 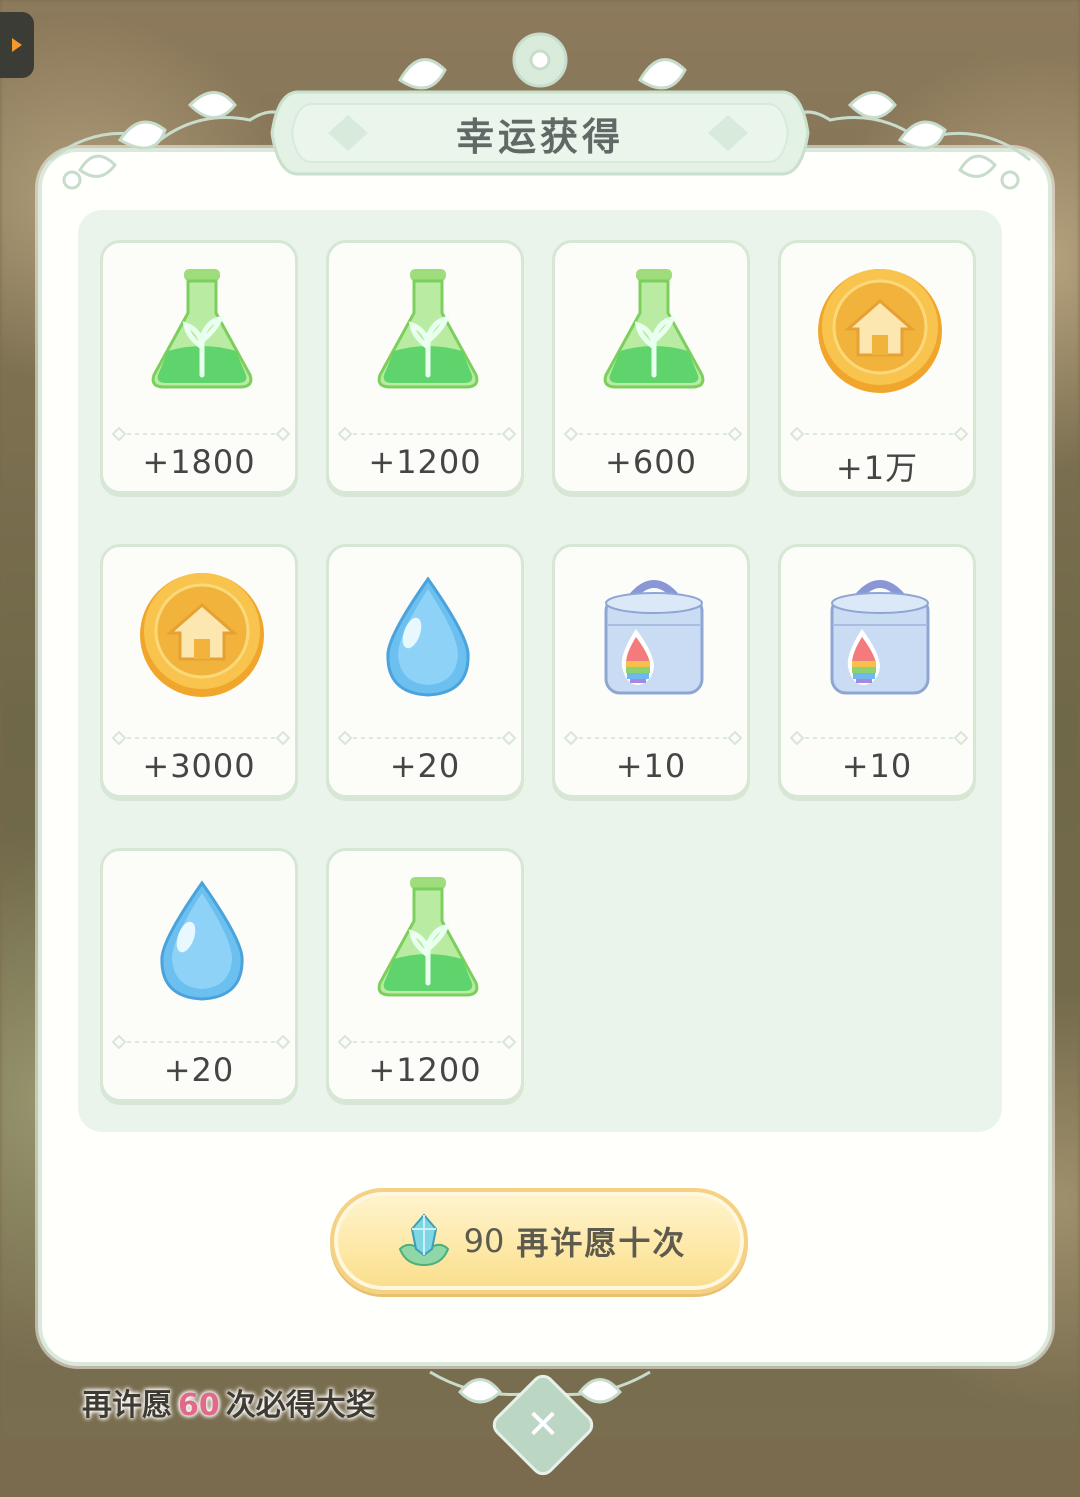 What do you see at coordinates (651, 462) in the screenshot?
I see `reward-amount: +600` at bounding box center [651, 462].